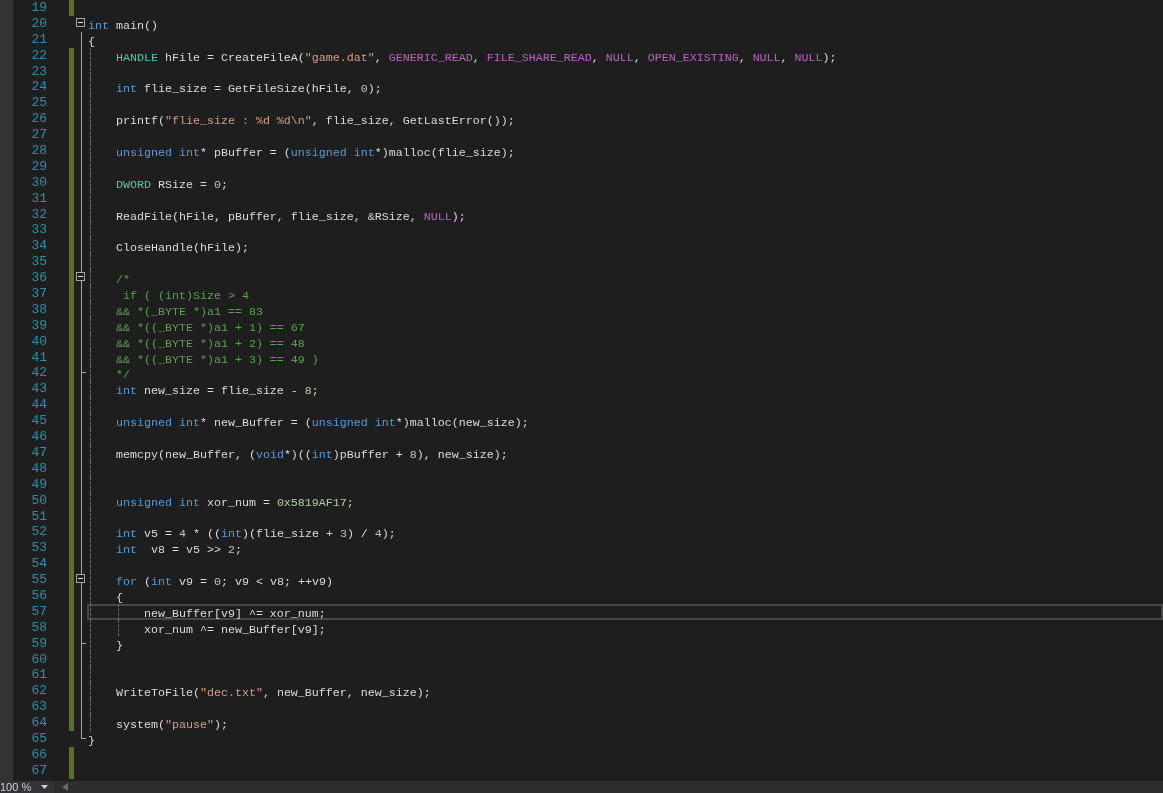  What do you see at coordinates (475, 57) in the screenshot?
I see `code-line: HANDLE hFile = CreateFileA("game.dat", GENERIC_READ, FILE_SHARE_READ, NULL, OPEN_EXISTING, NULL, NULL);` at bounding box center [475, 57].